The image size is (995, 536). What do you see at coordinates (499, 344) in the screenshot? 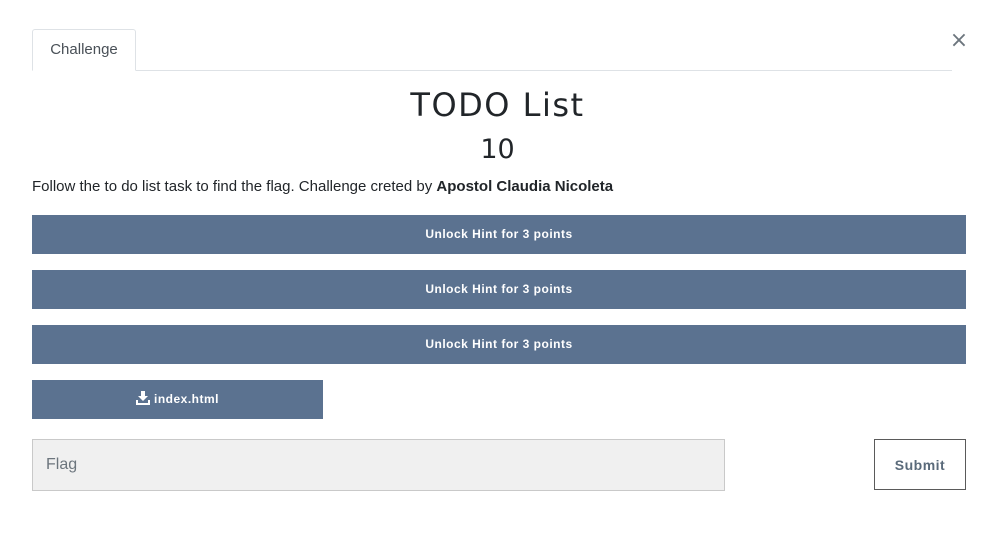
I see `unlock-hint-button-3: Unlock Hint for 3 points` at bounding box center [499, 344].